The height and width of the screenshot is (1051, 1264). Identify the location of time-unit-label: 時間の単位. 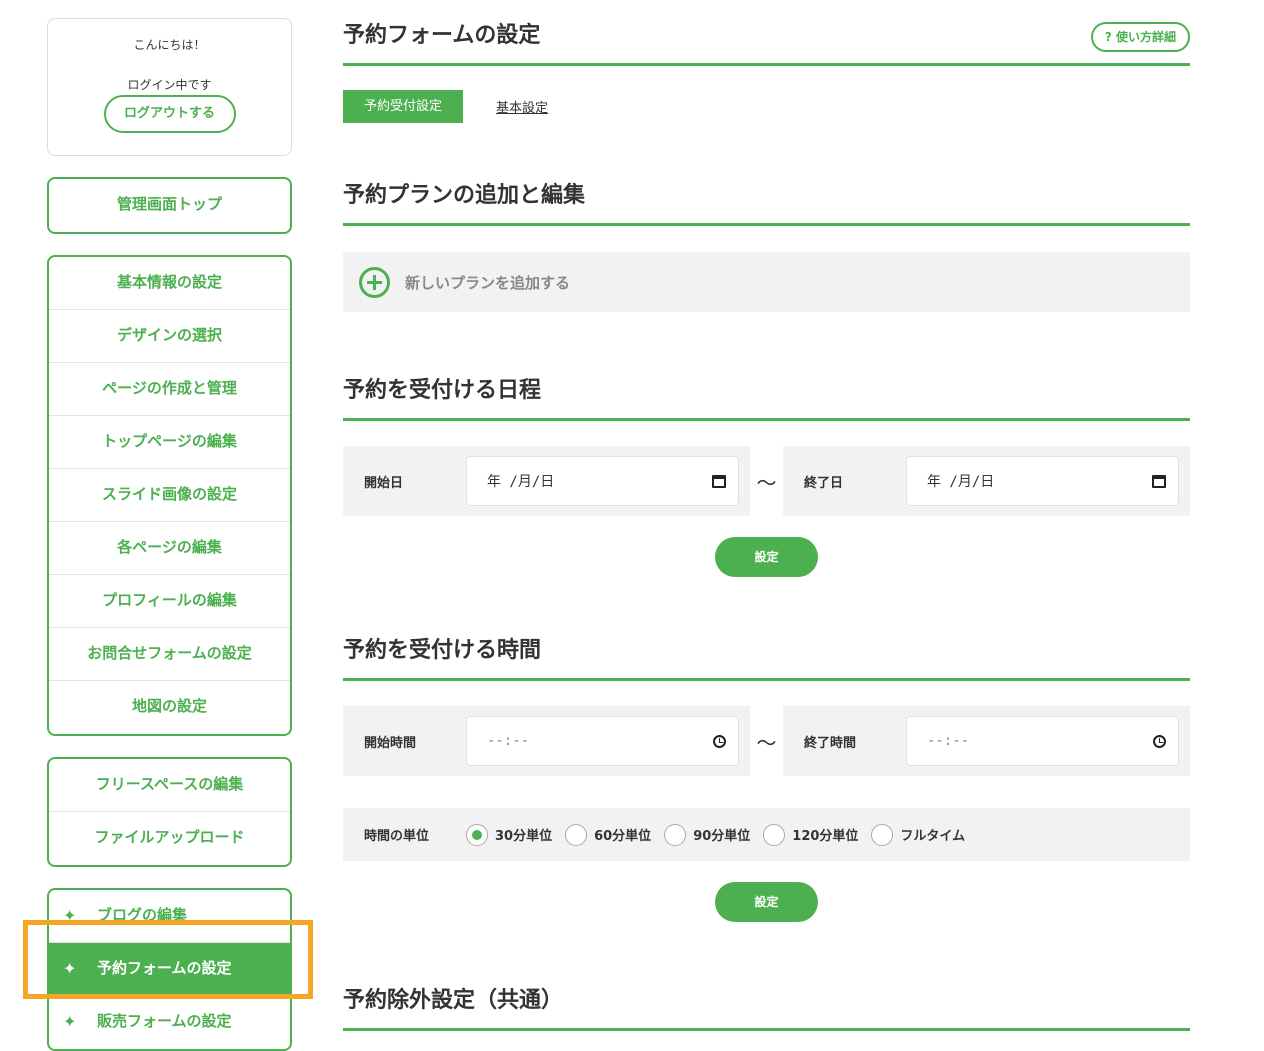
(397, 836).